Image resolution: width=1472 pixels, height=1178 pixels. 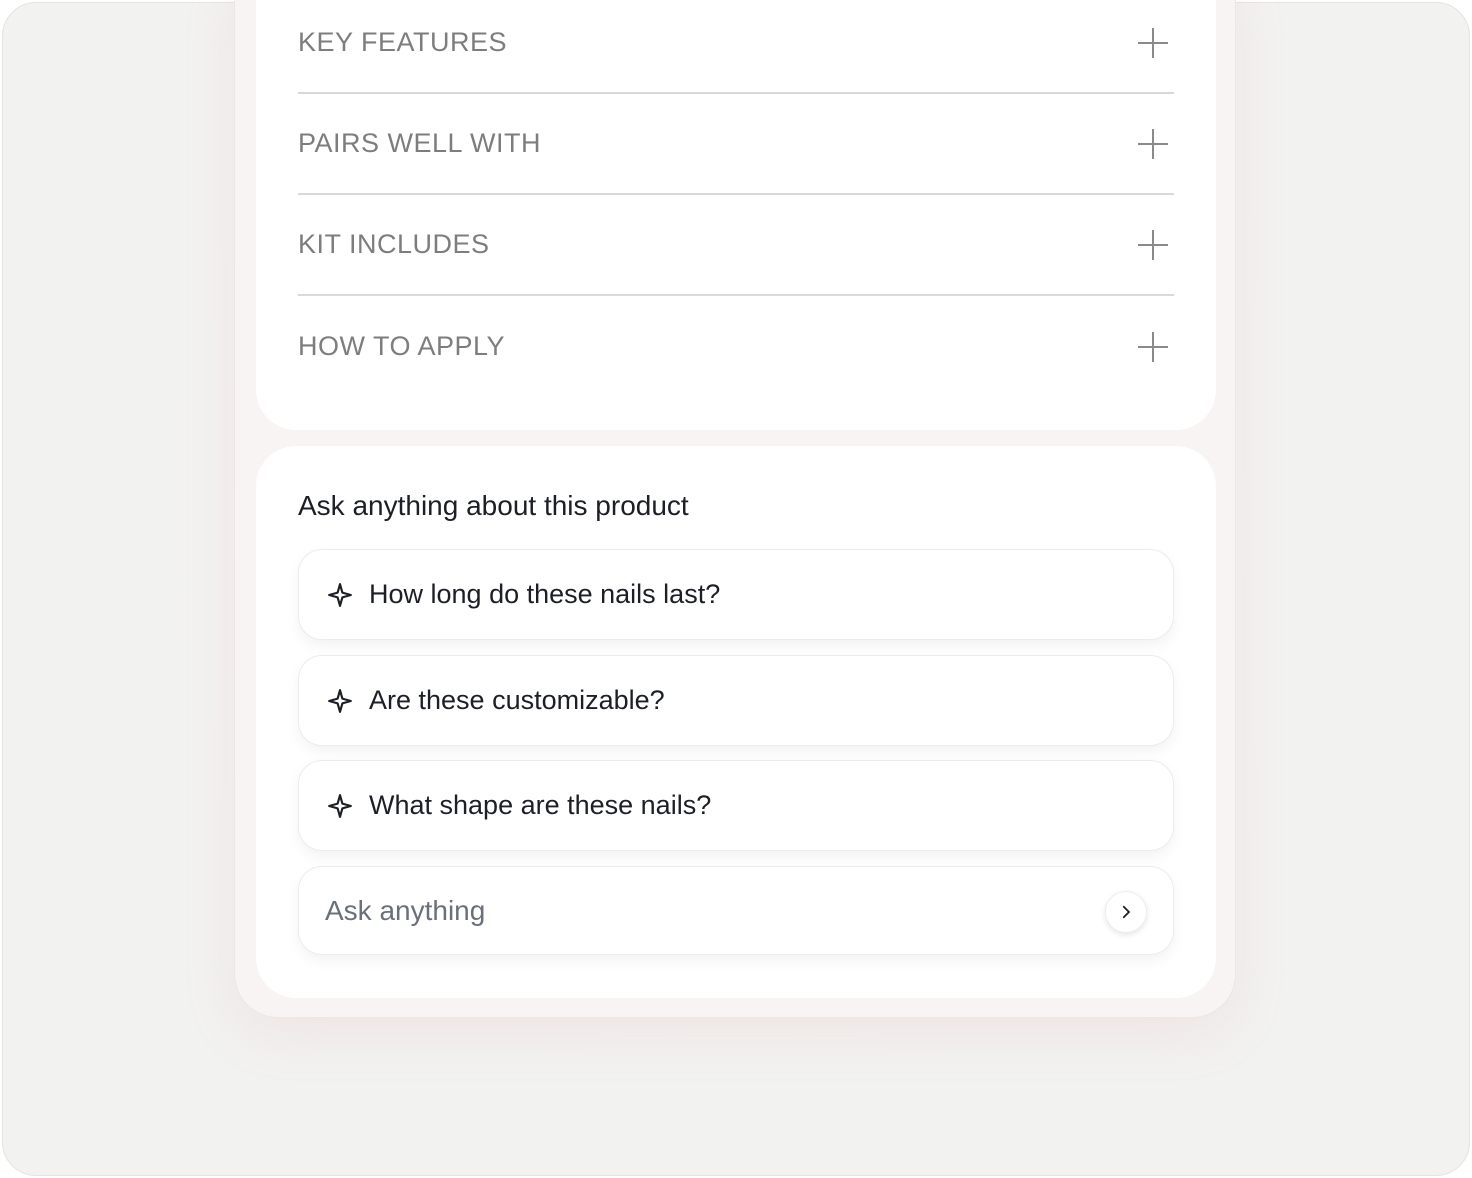 What do you see at coordinates (736, 700) in the screenshot?
I see `suggestion-button-customizable: Are these customizable?` at bounding box center [736, 700].